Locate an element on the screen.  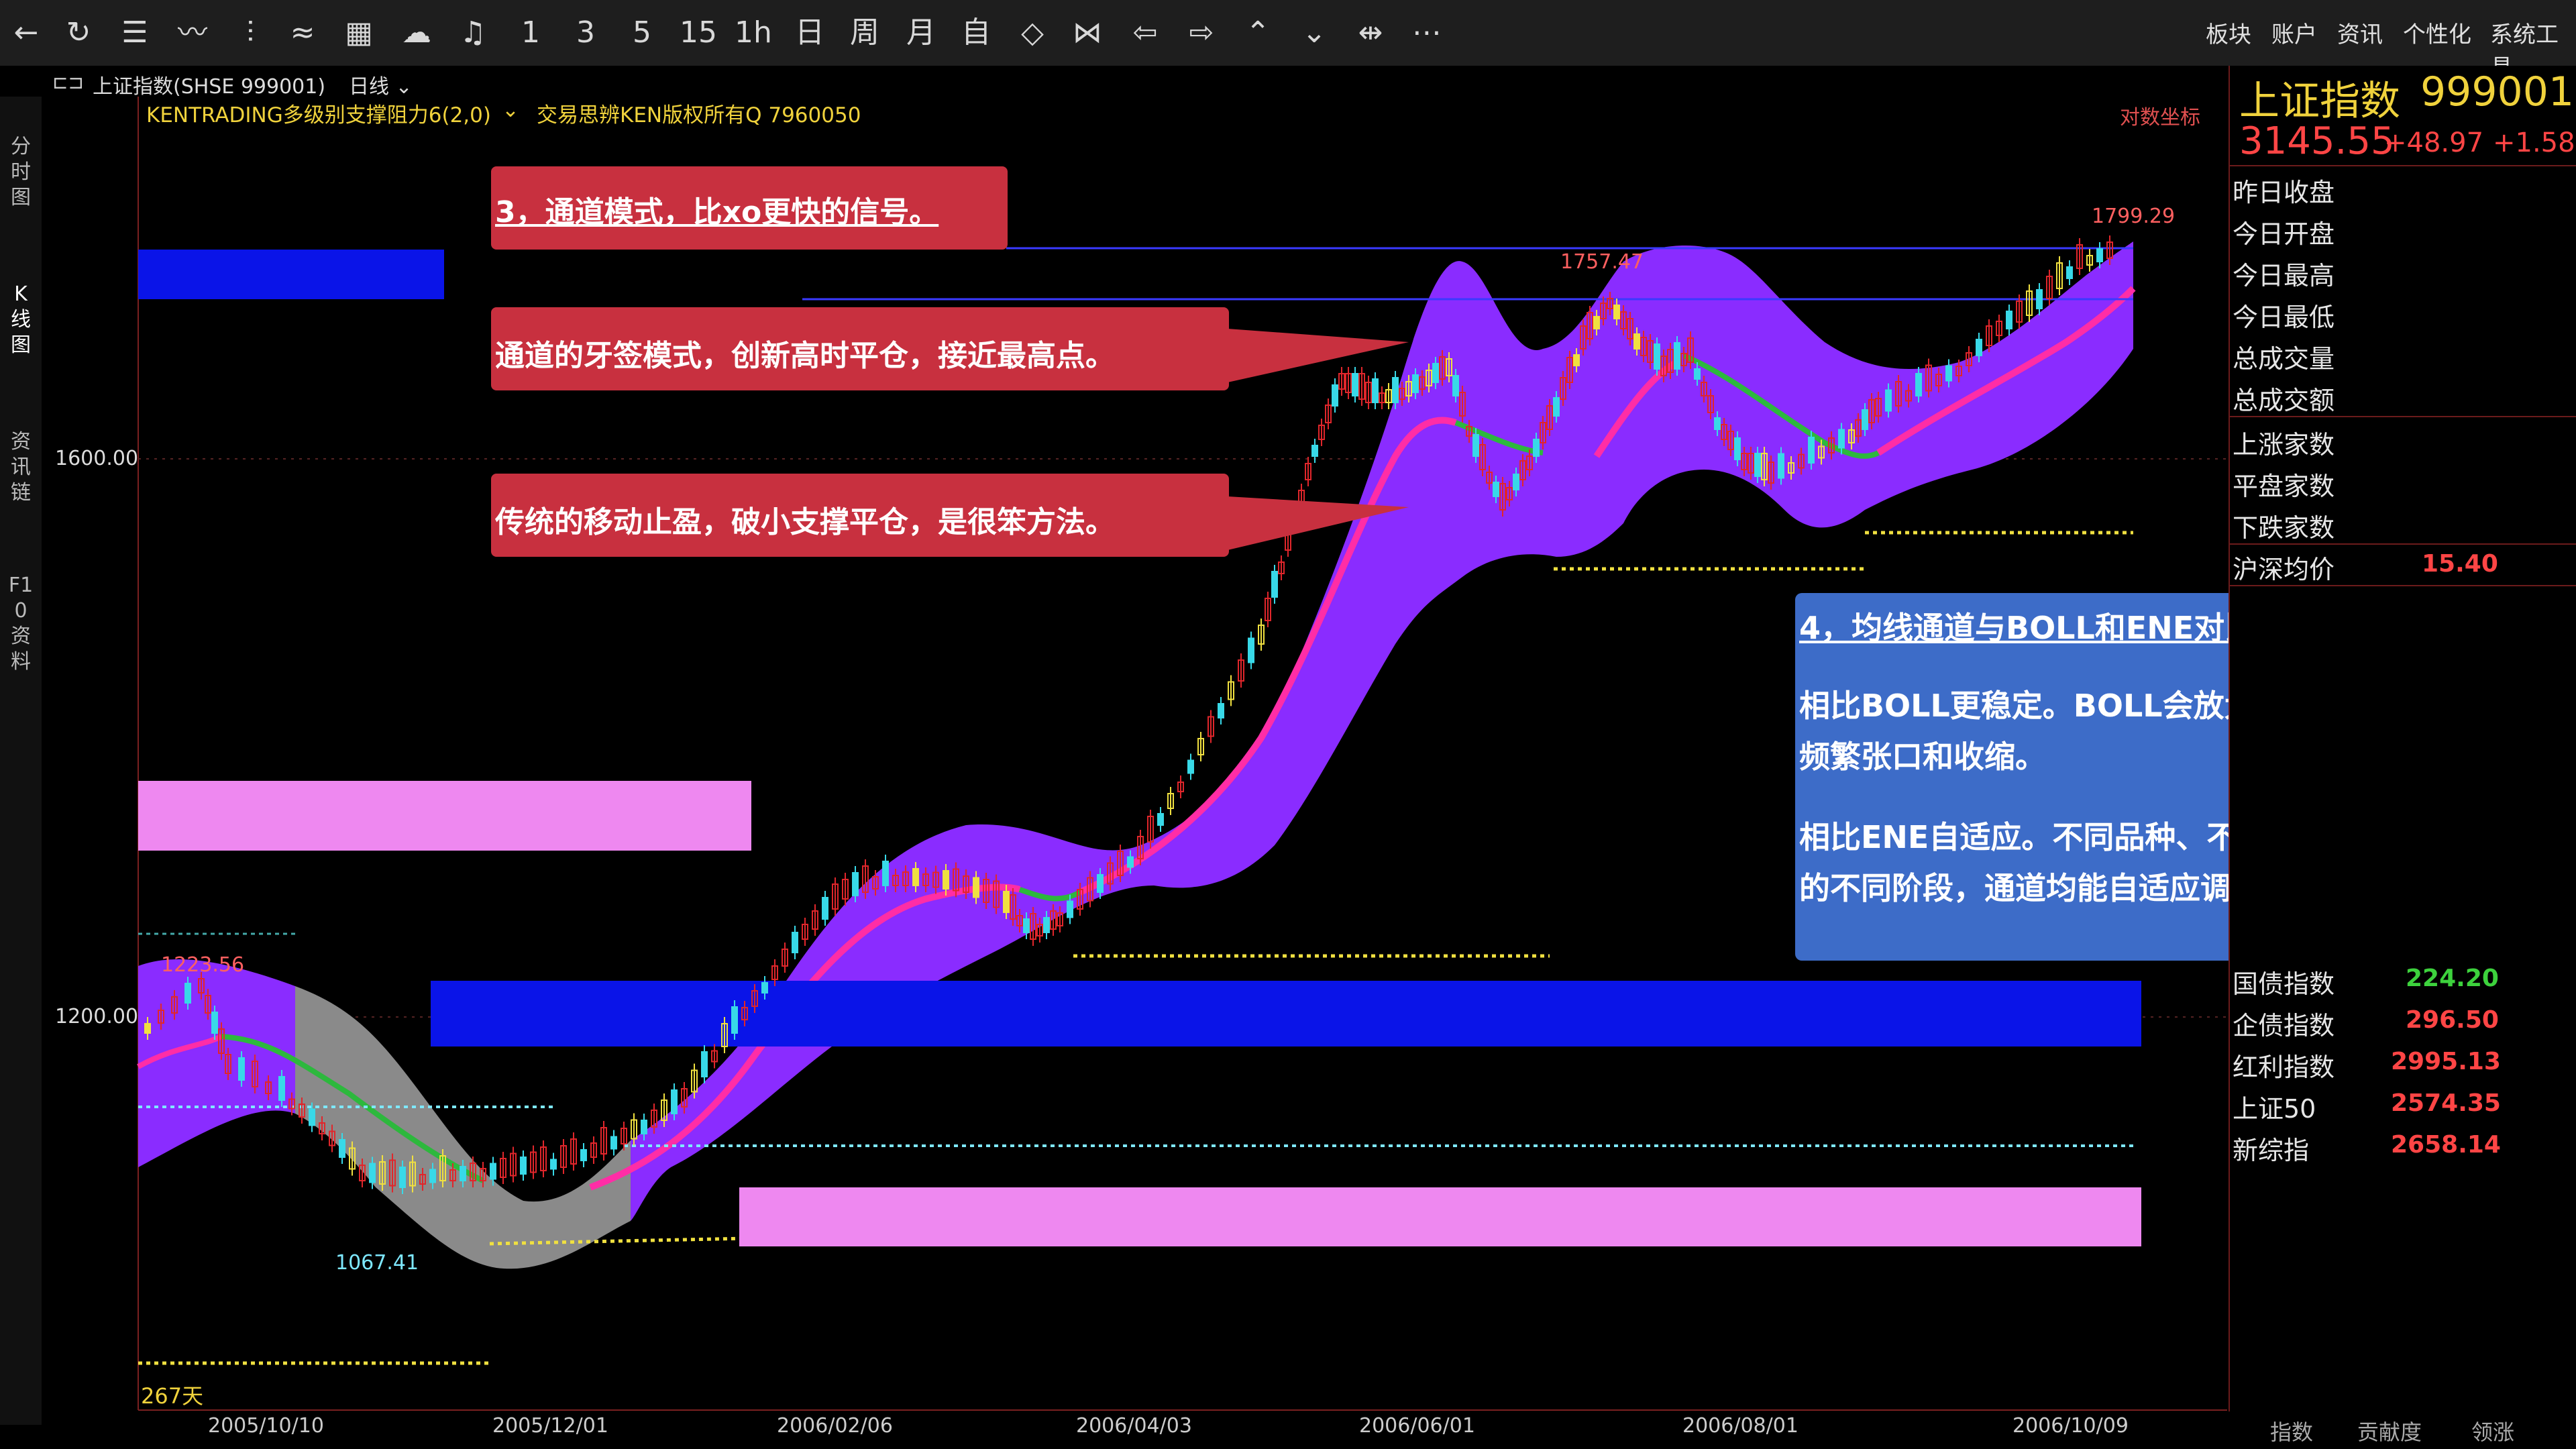
arrow-left-icon: ⇦ is located at coordinates (1145, 33).